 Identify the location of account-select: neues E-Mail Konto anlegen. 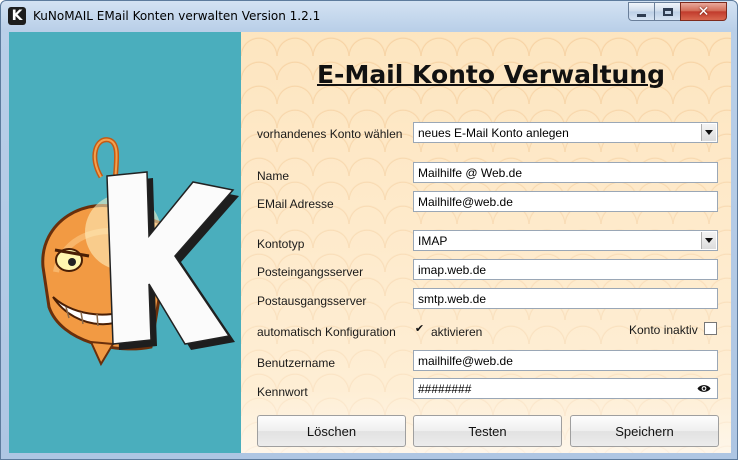
(565, 132).